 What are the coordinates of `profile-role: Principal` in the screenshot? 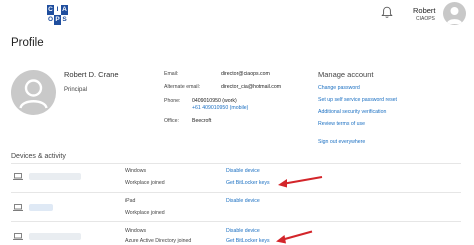 It's located at (76, 90).